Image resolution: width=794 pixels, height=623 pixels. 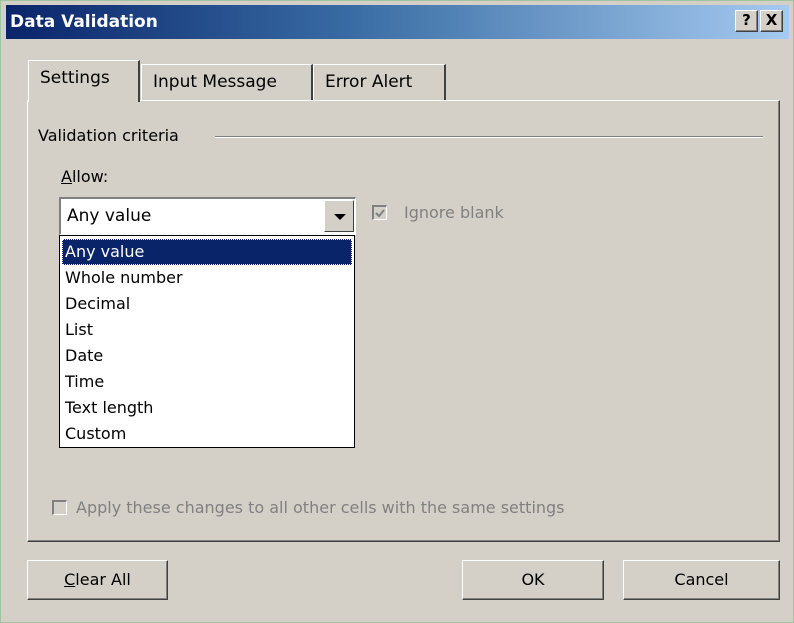 I want to click on chevron-down-icon, so click(x=340, y=217).